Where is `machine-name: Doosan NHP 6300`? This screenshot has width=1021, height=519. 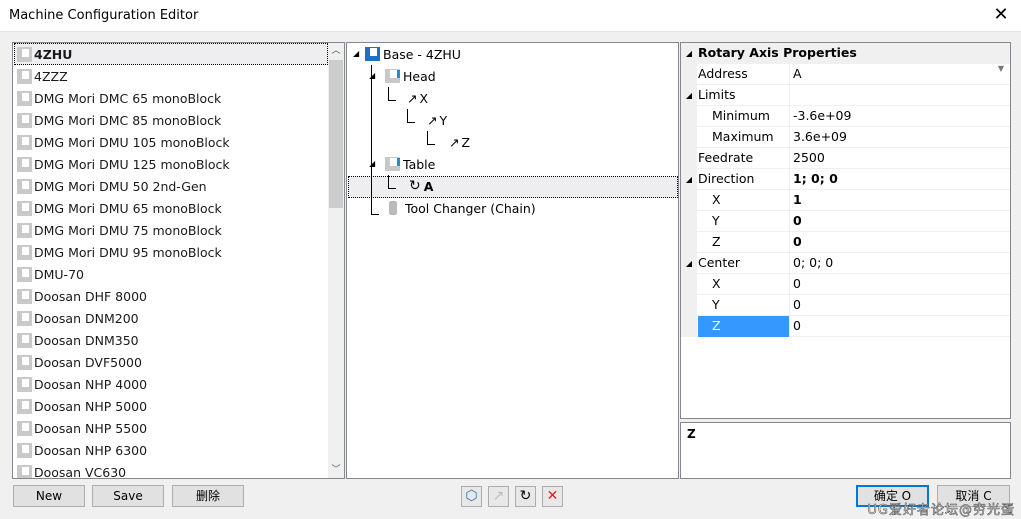 machine-name: Doosan NHP 6300 is located at coordinates (91, 450).